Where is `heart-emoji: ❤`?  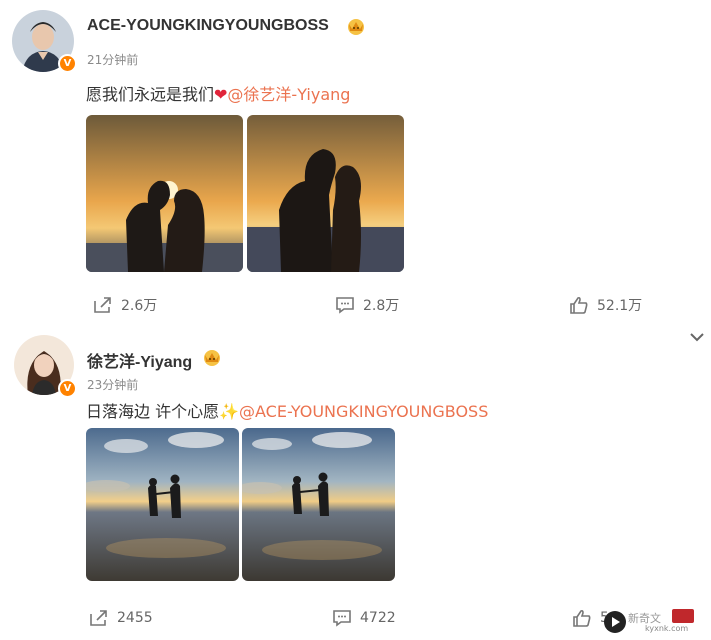
heart-emoji: ❤ is located at coordinates (221, 94).